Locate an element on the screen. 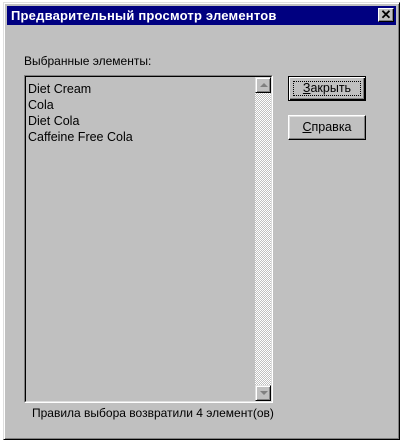 This screenshot has width=403, height=443. list-item: Diet Cola is located at coordinates (138, 121).